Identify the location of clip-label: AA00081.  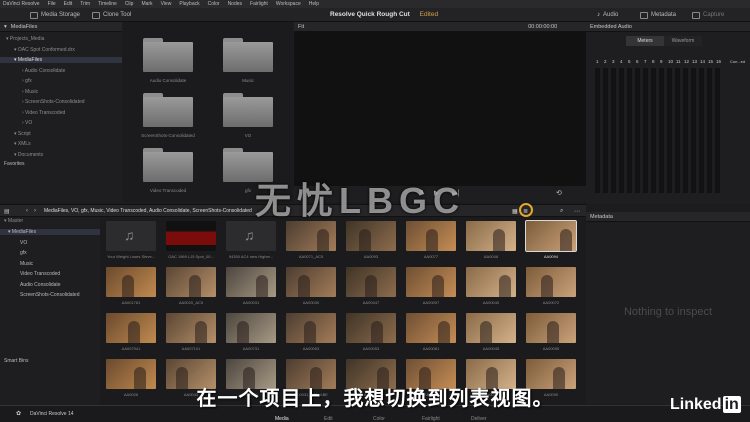
(431, 348).